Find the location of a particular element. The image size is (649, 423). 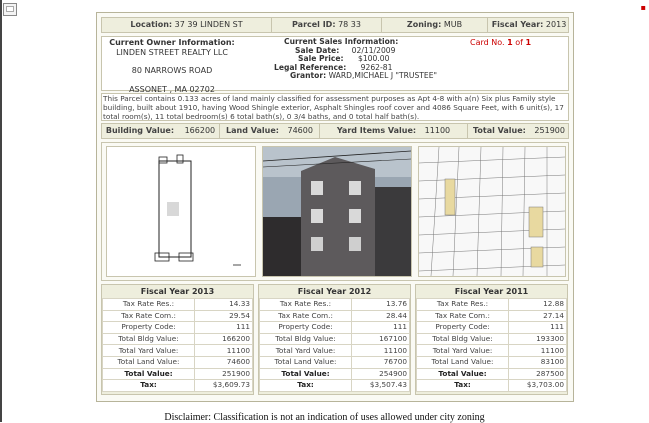

row-value: 254900 is located at coordinates (380, 374).